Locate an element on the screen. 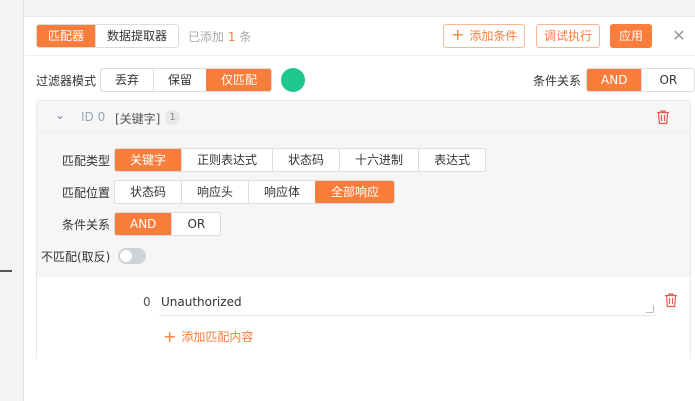 The image size is (695, 401). match-position-body: 响应体 is located at coordinates (282, 192).